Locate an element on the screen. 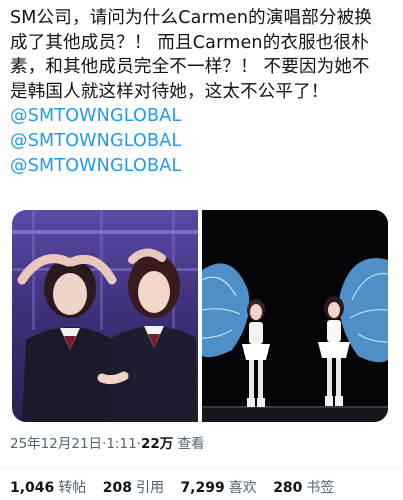 This screenshot has width=403, height=500. post-text-line-4: 是韩国人就这样对待她，这太不公平了！ is located at coordinates (169, 91).